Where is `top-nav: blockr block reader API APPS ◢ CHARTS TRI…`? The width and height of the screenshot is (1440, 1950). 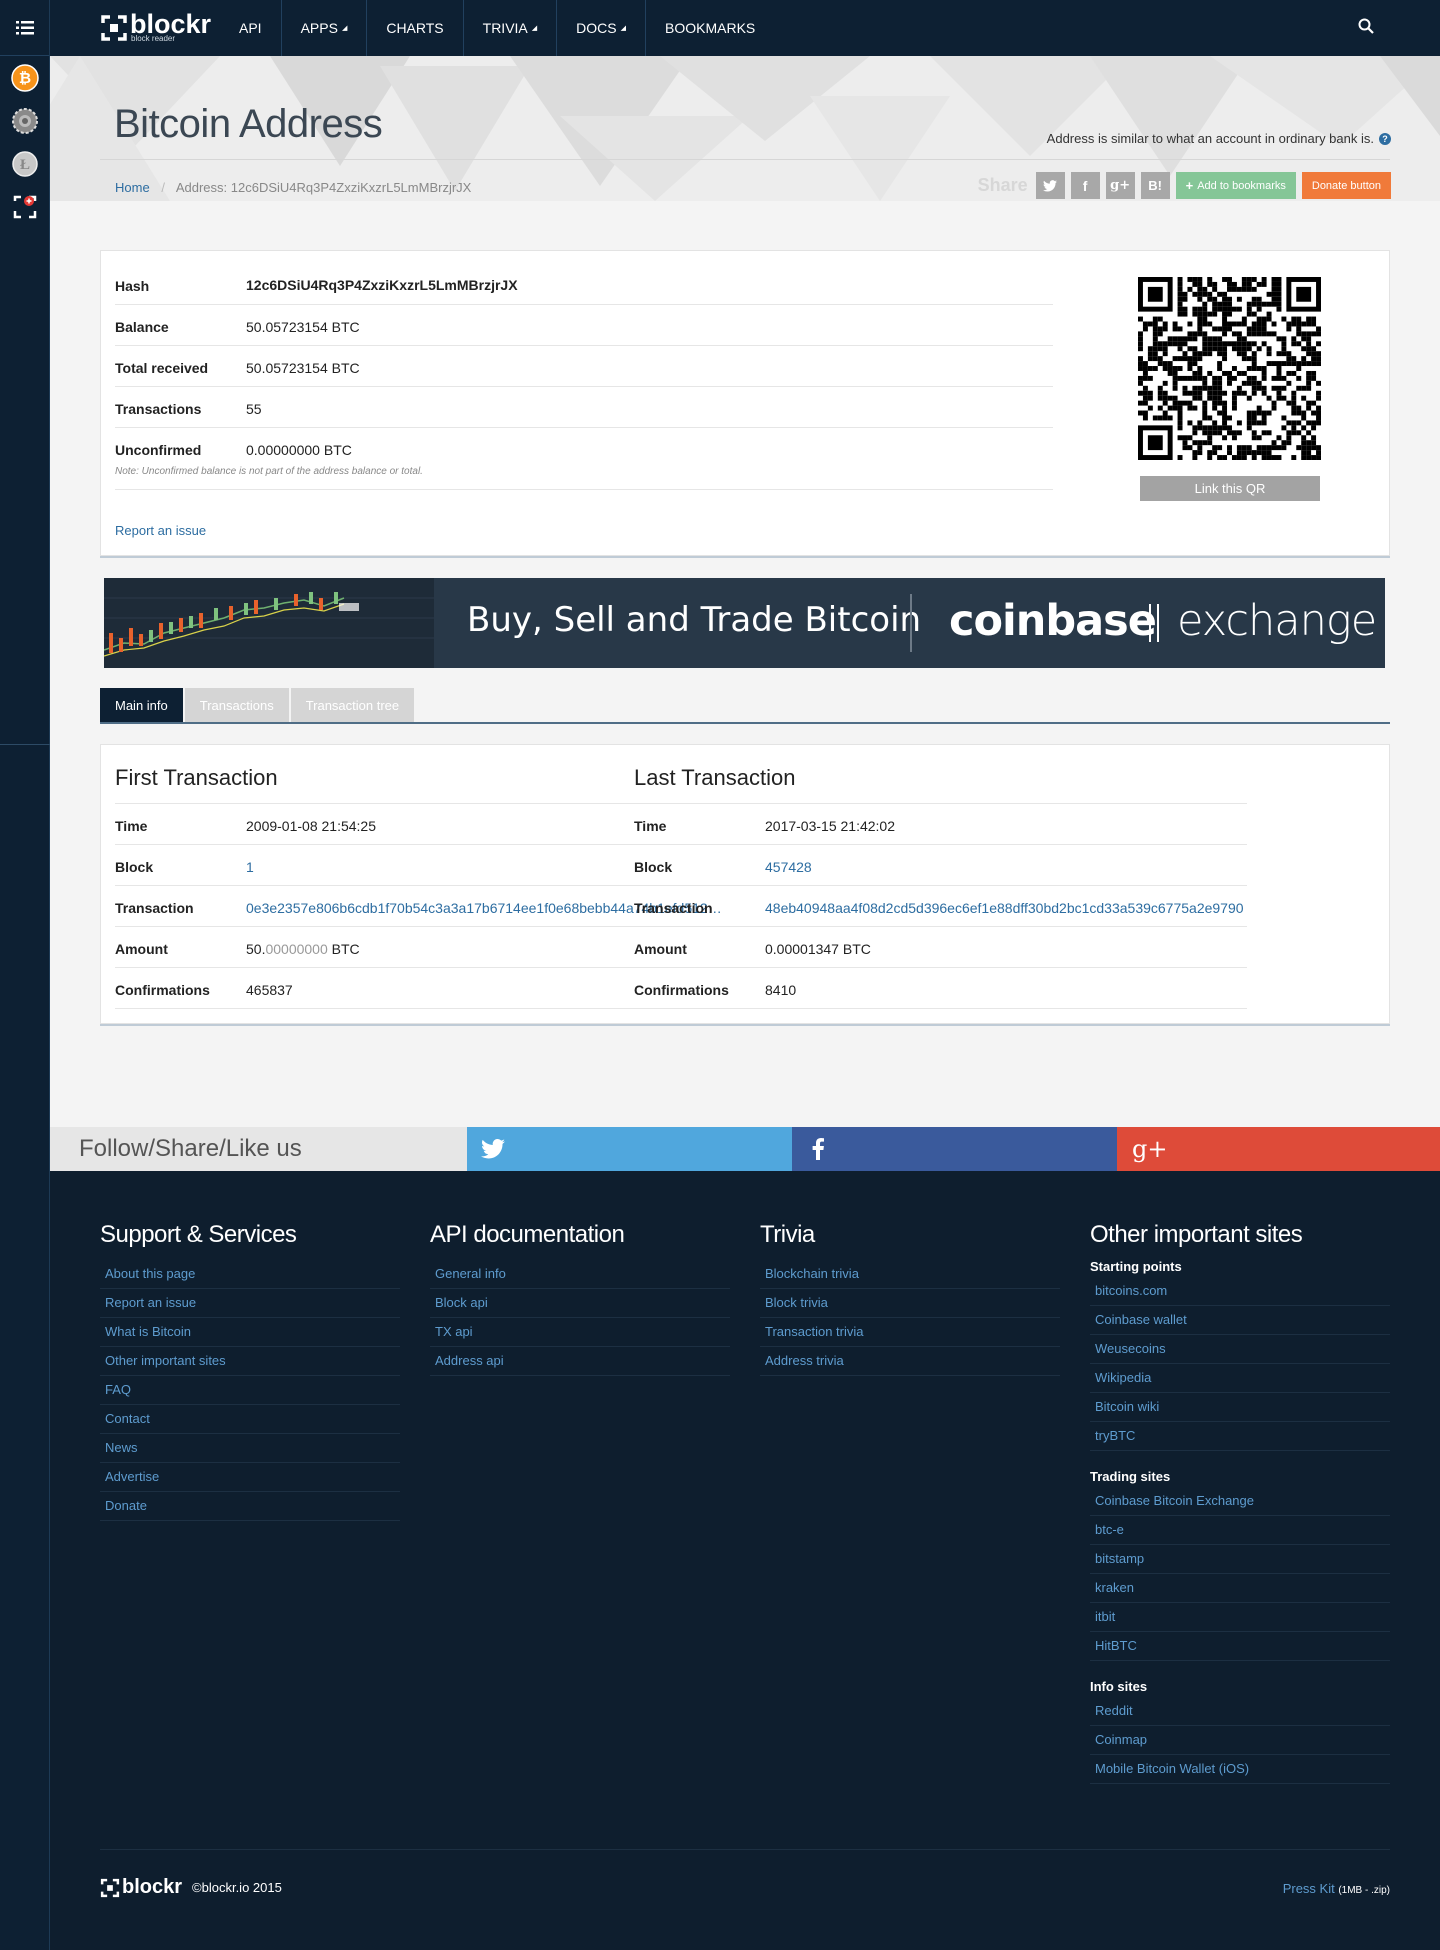
top-nav: blockr block reader API APPS ◢ CHARTS TRI… is located at coordinates (745, 28).